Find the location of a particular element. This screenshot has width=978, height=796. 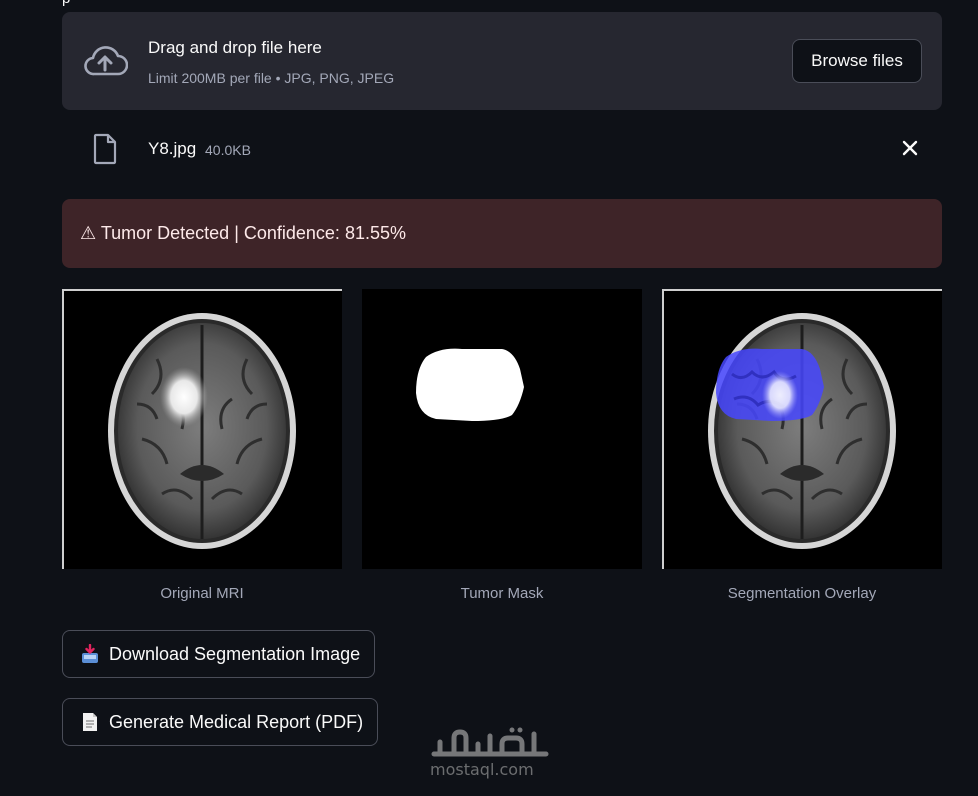

image-caption: Segmentation Overlay is located at coordinates (802, 593).